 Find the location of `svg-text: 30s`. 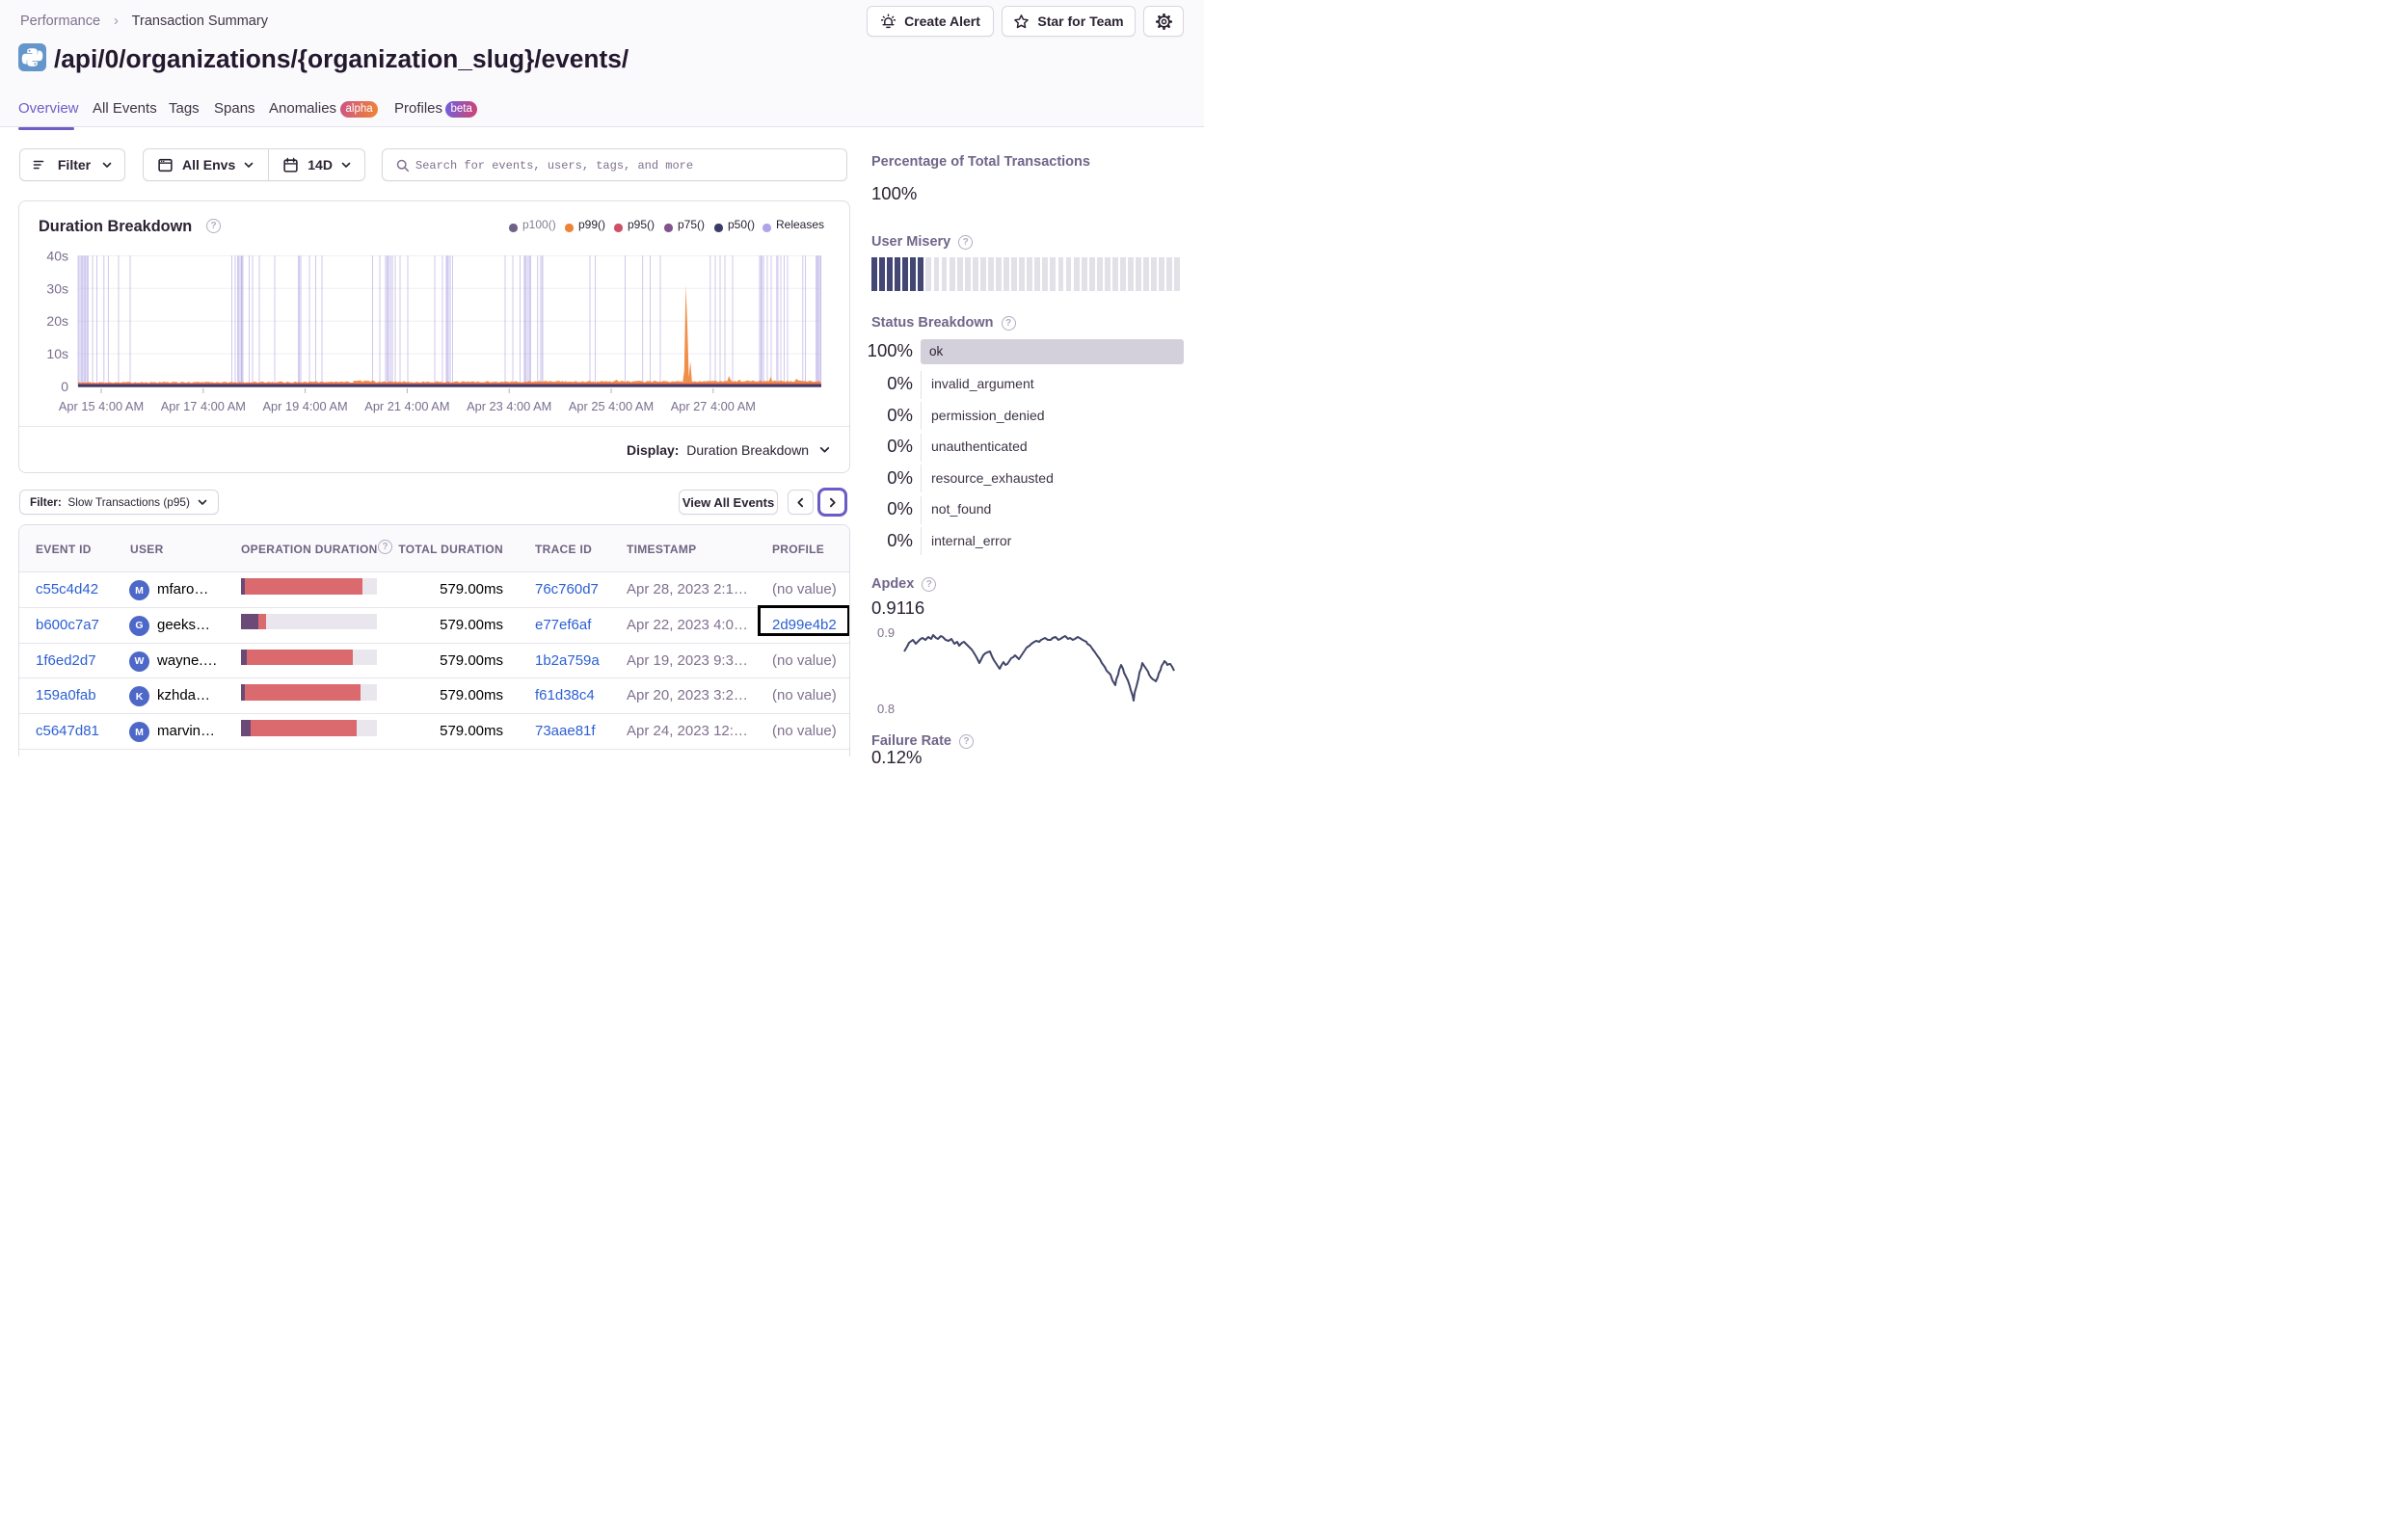

svg-text: 30s is located at coordinates (57, 288).